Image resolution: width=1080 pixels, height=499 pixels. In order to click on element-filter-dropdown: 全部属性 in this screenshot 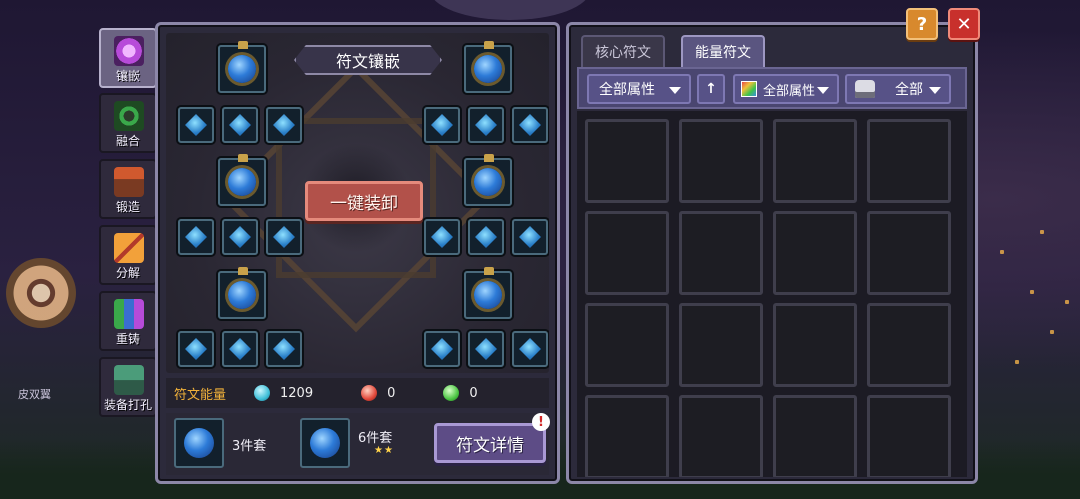, I will do `click(786, 89)`.